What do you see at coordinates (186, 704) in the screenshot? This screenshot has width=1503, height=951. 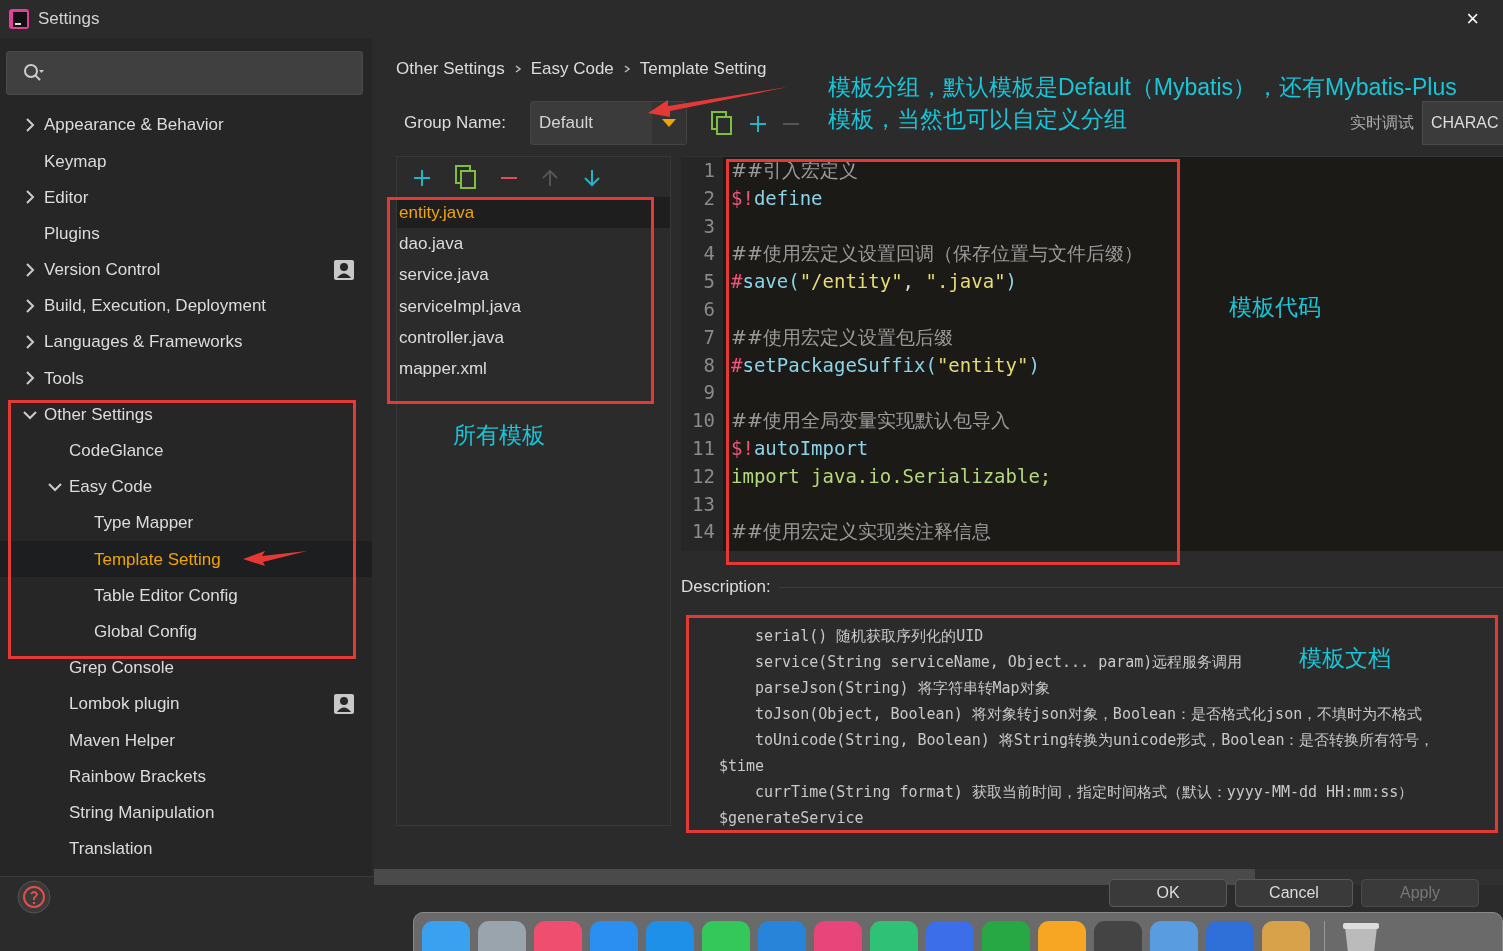 I see `tree-item: Lombok plugin` at bounding box center [186, 704].